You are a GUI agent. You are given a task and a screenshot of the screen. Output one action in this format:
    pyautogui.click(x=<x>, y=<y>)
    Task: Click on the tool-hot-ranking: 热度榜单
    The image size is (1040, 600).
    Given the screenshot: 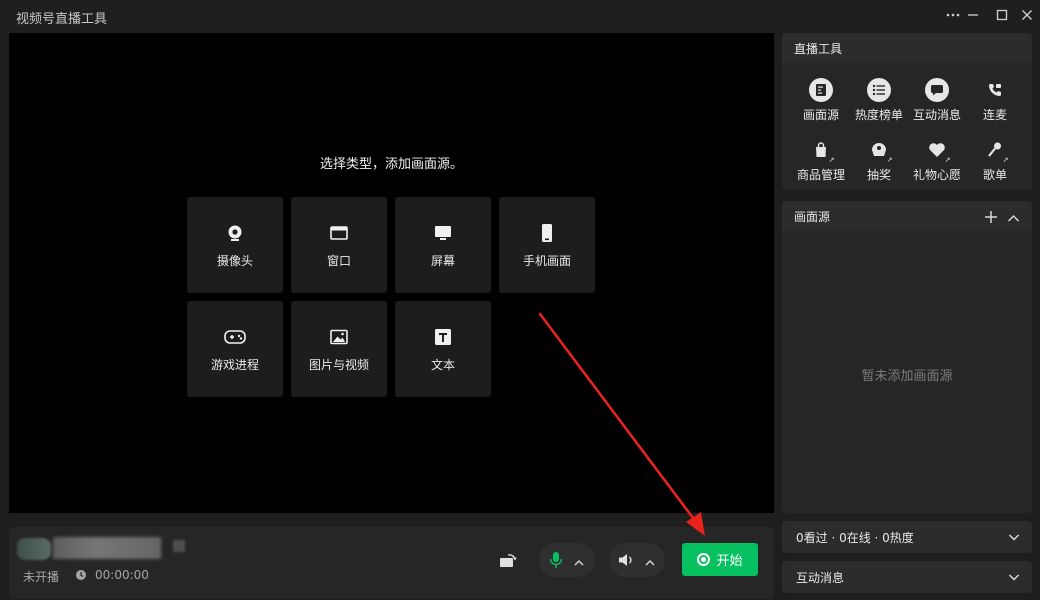 What is the action you would take?
    pyautogui.click(x=879, y=100)
    